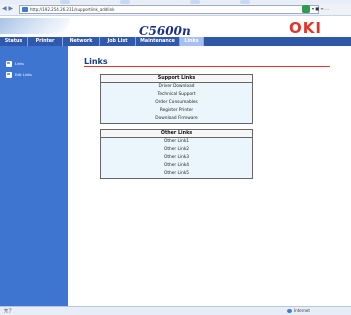 The image size is (351, 315). I want to click on other-links-header: Other Links, so click(176, 134).